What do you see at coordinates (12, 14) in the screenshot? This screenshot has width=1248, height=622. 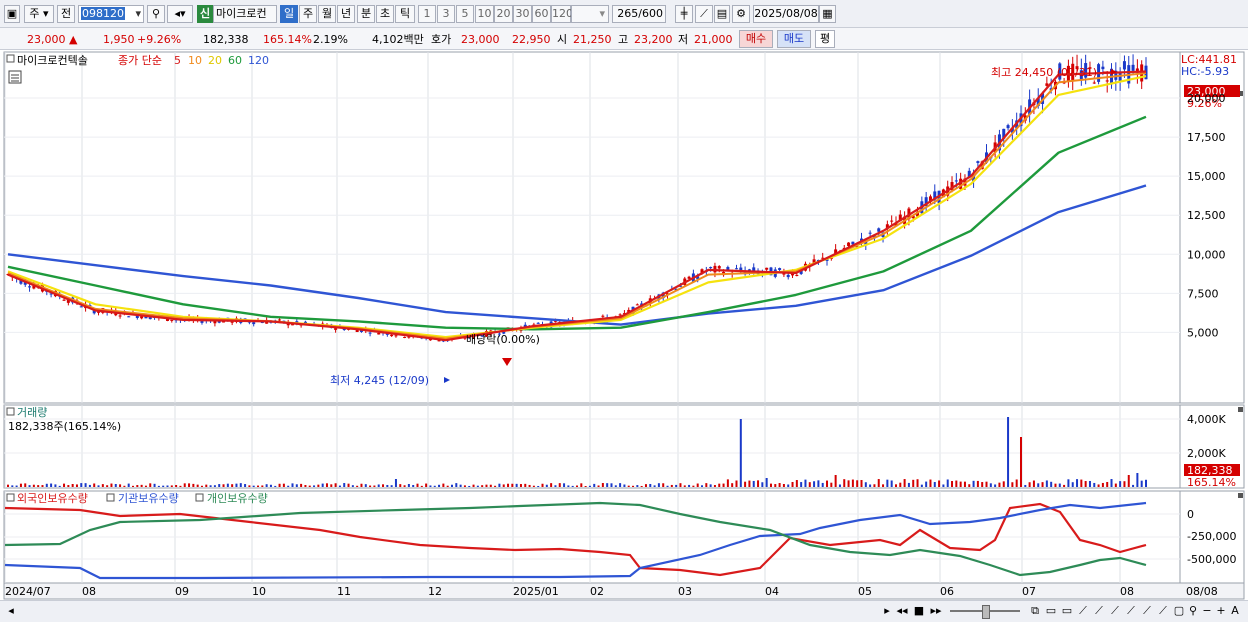 I see `chart-window-icon: ▣` at bounding box center [12, 14].